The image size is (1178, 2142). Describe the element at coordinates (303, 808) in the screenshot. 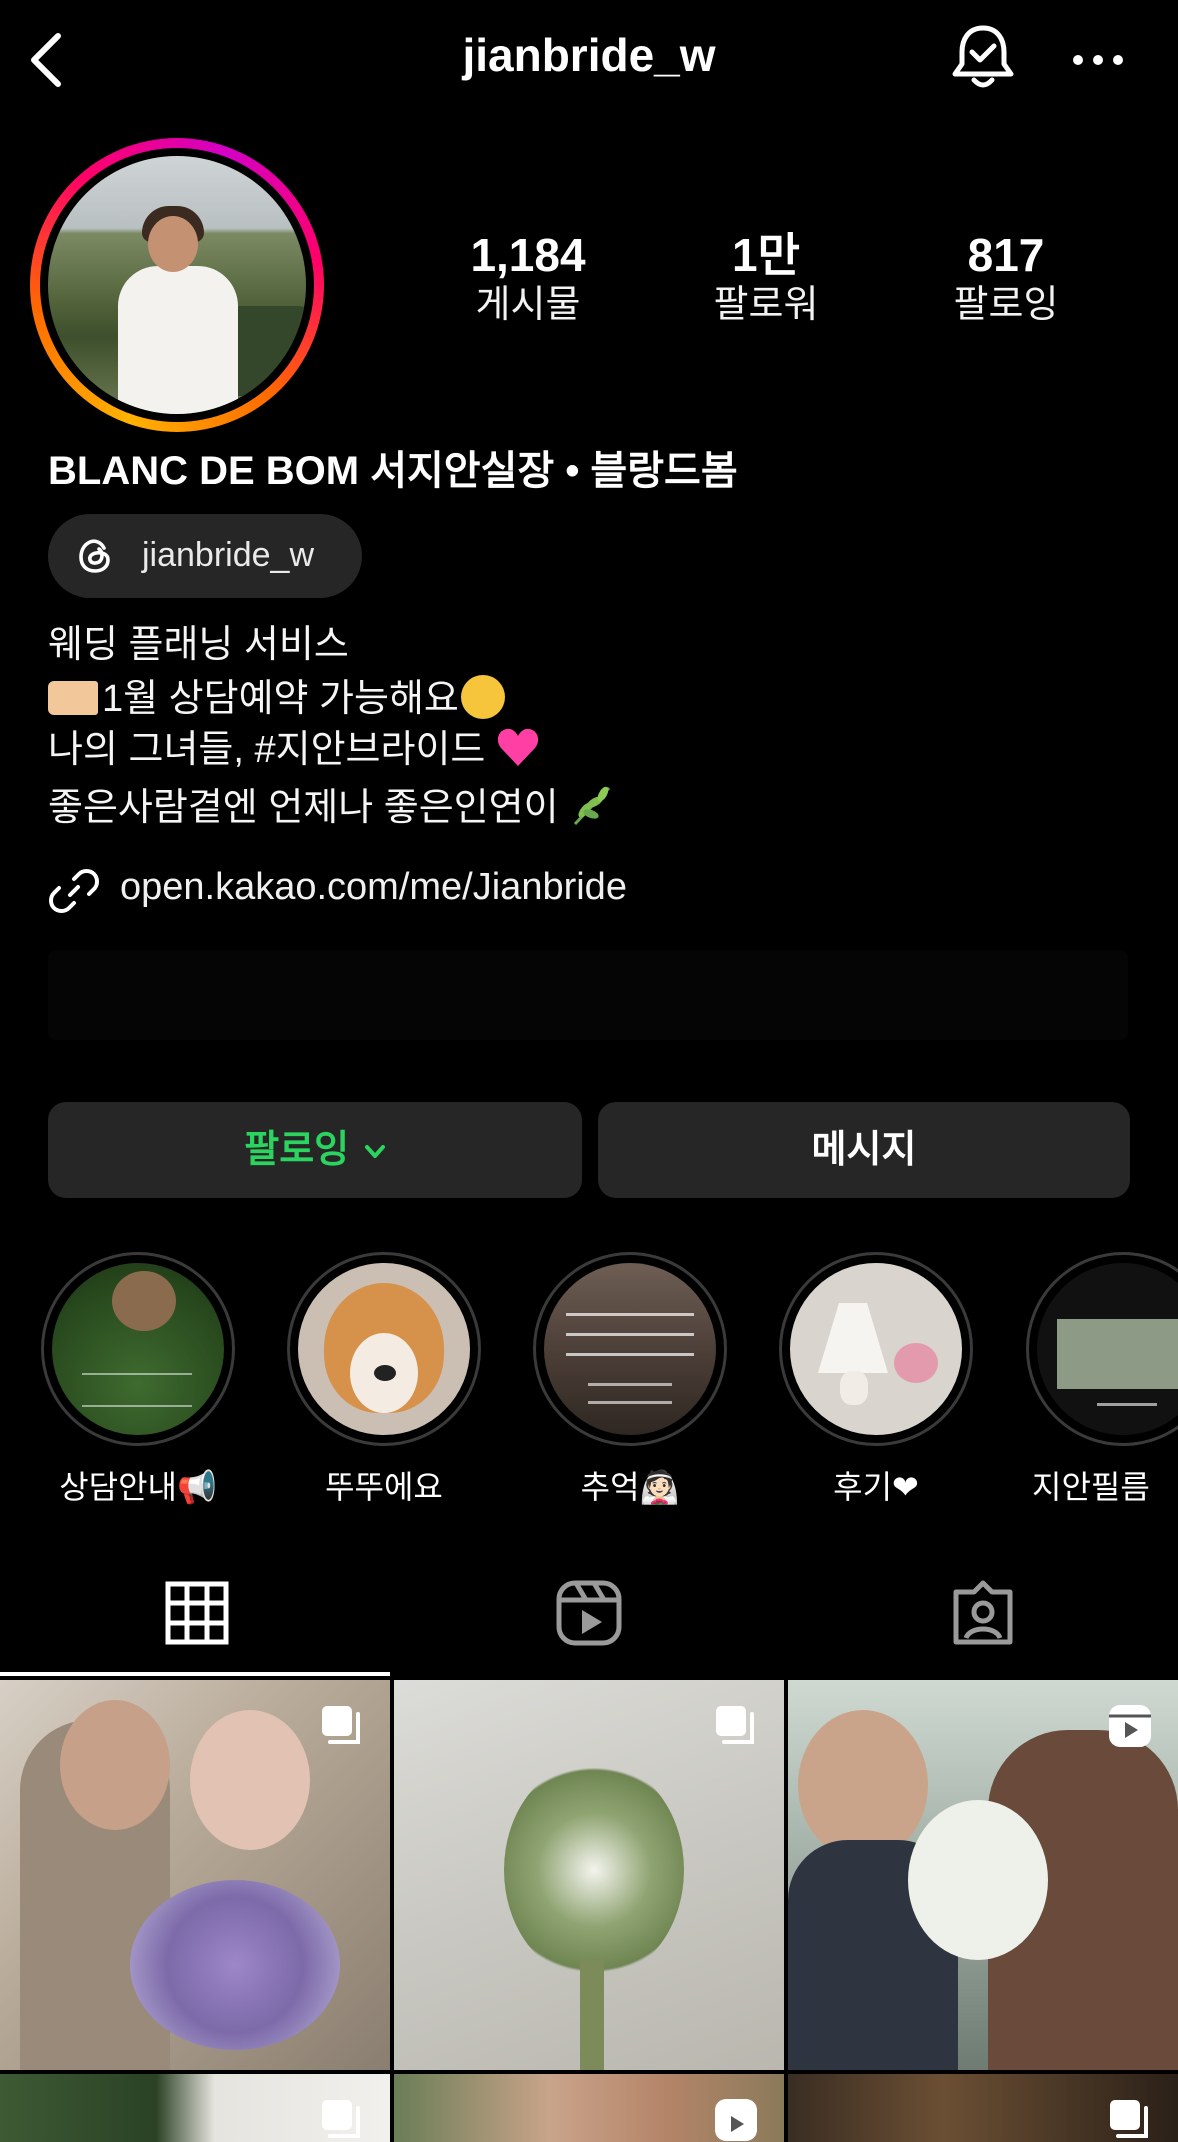

I see `bio-line-4-text: 좋은사람곁엔 언제나 좋은인연이` at that location.